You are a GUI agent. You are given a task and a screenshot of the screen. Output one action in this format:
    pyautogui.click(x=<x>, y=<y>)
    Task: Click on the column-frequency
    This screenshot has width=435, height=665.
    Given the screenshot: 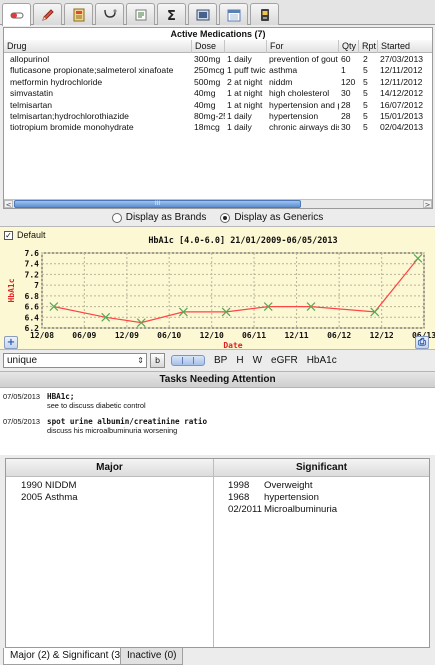 What is the action you would take?
    pyautogui.click(x=246, y=46)
    